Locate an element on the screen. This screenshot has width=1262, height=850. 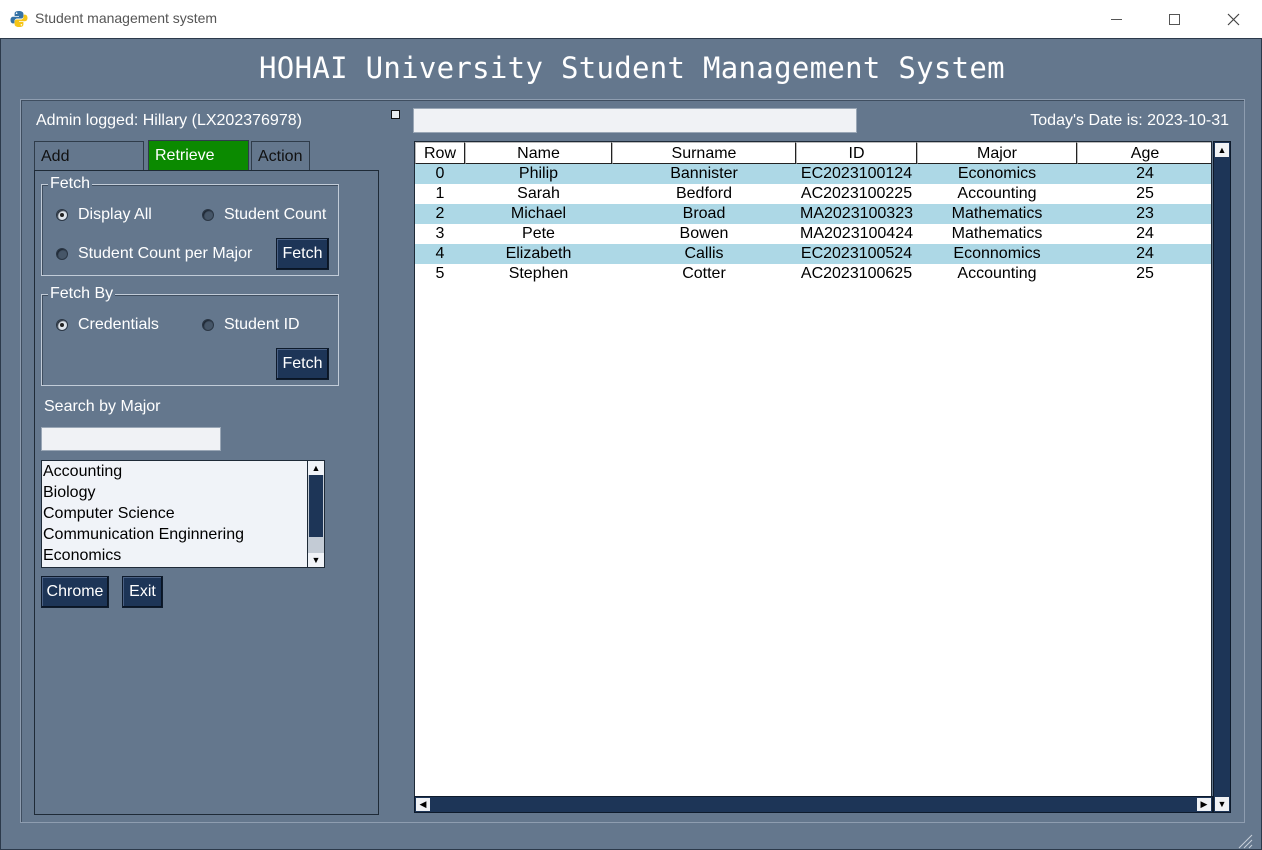
scroll-right-icon: ▶ is located at coordinates (1204, 804).